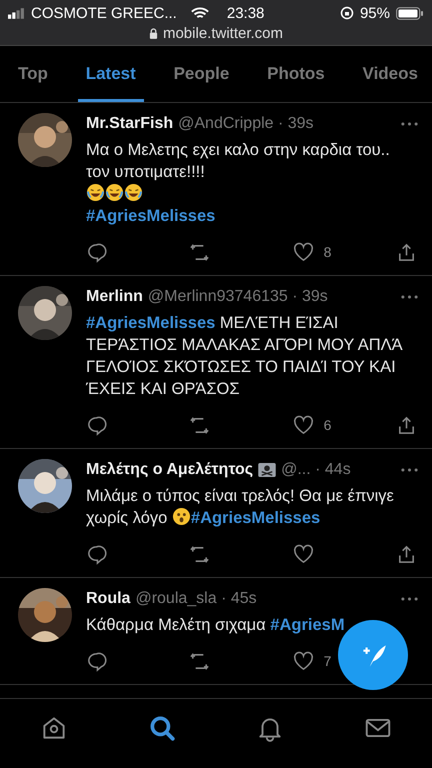 This screenshot has height=768, width=432. I want to click on like-count: 7, so click(328, 661).